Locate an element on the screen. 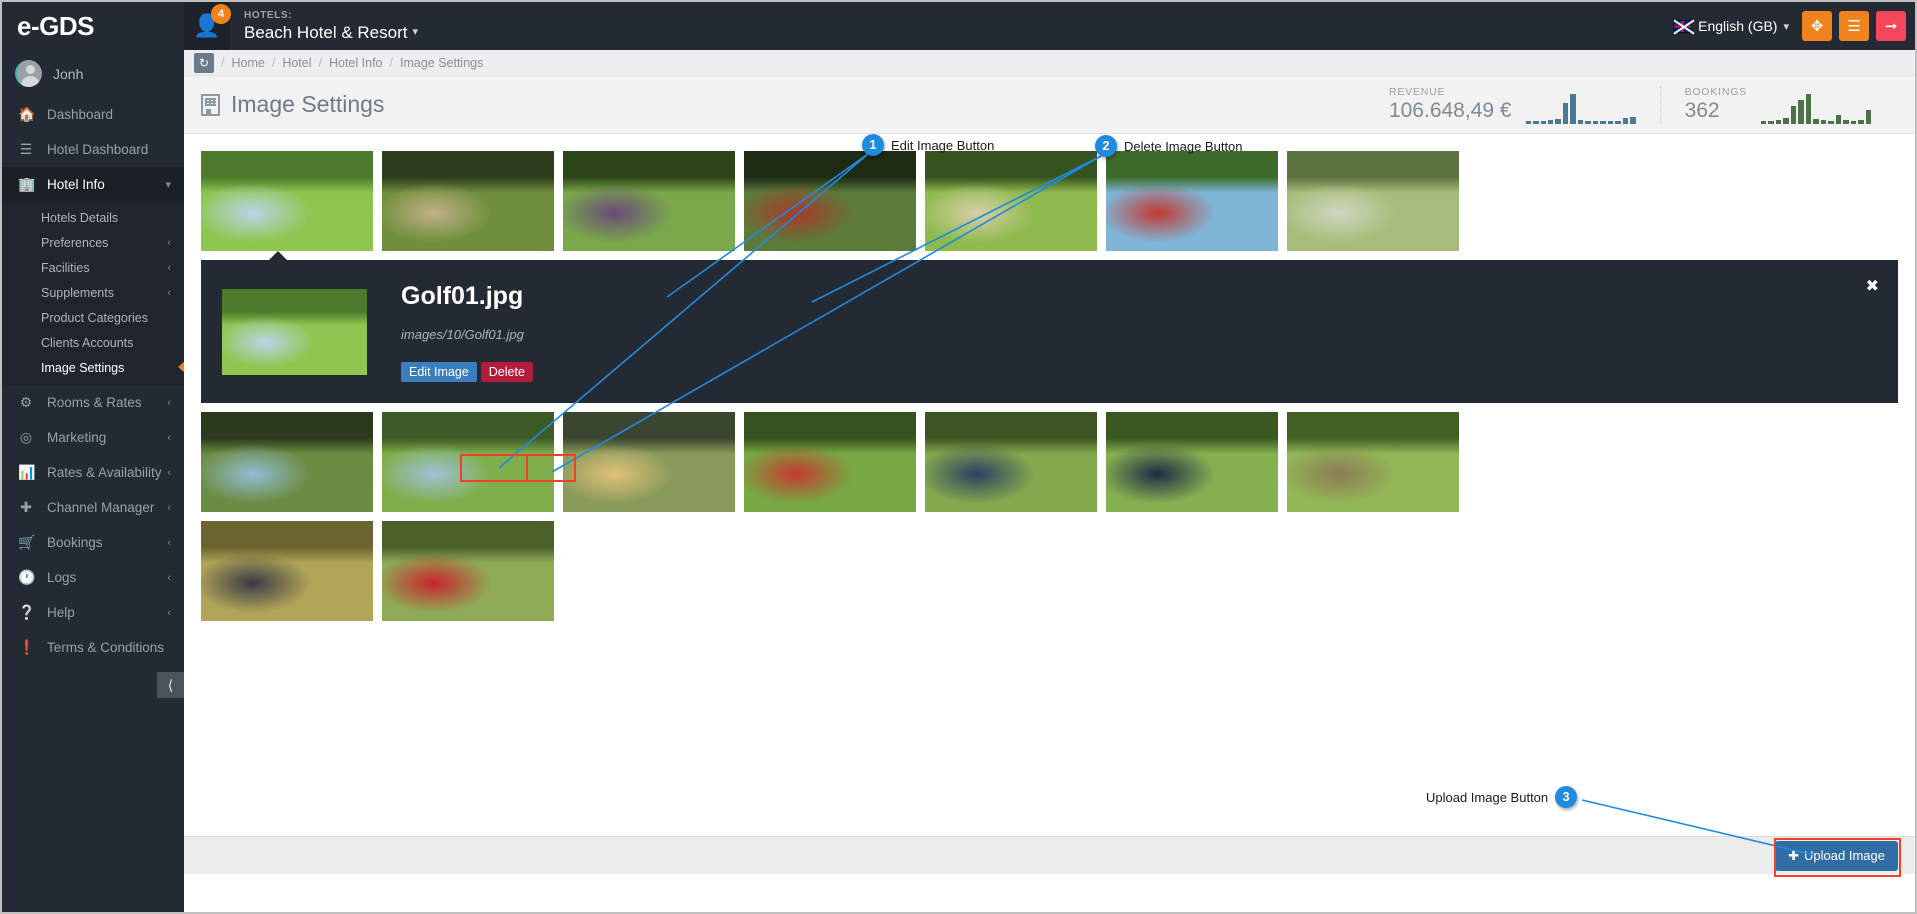 Image resolution: width=1917 pixels, height=914 pixels. arrows-move-icon: ✚ is located at coordinates (26, 507).